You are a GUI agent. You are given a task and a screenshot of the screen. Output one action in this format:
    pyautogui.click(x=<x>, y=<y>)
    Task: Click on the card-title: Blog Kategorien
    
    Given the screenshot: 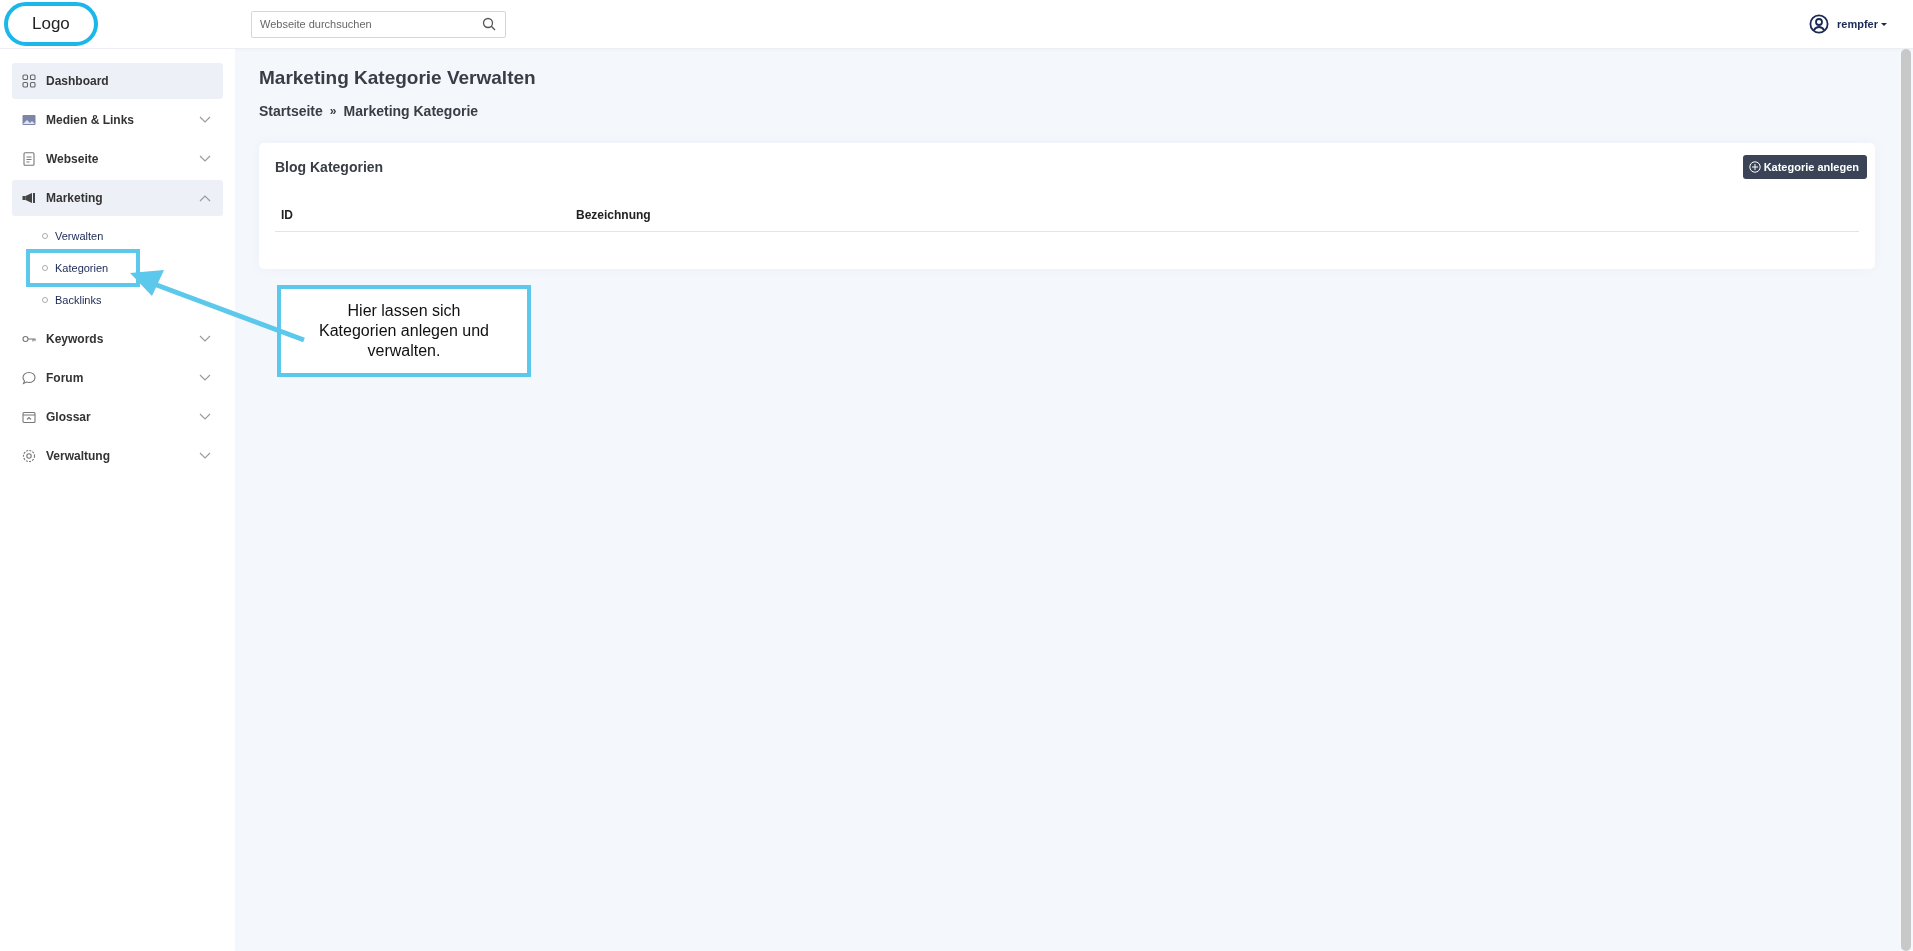 What is the action you would take?
    pyautogui.click(x=329, y=167)
    